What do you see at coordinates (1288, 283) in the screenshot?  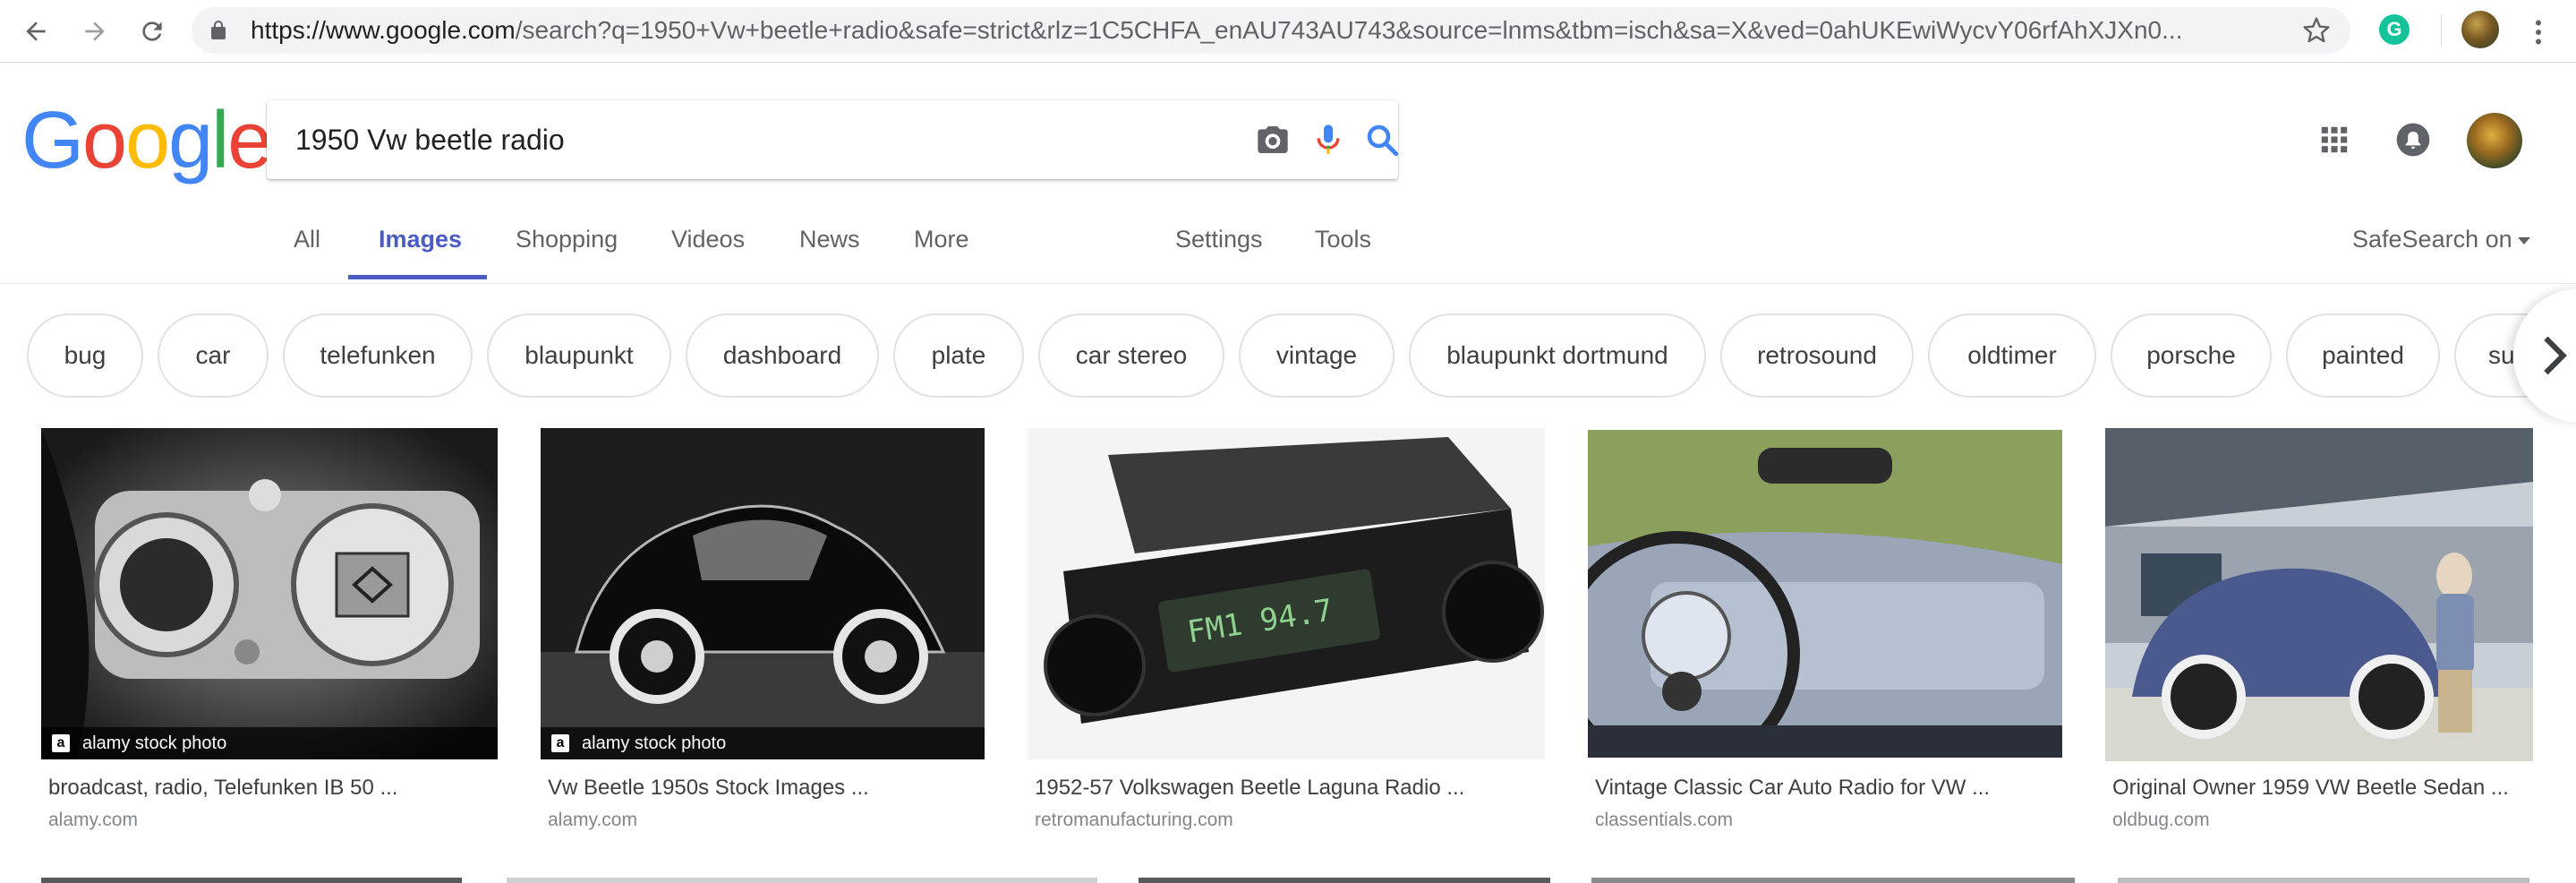 I see `tabs-divider` at bounding box center [1288, 283].